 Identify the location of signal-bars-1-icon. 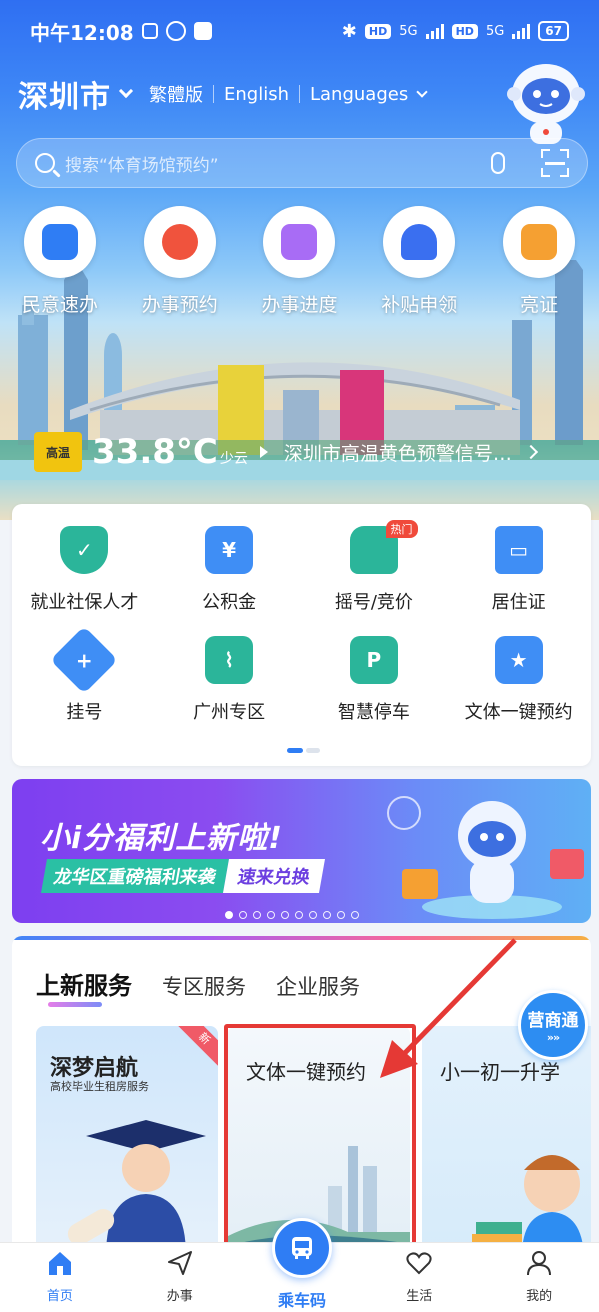
(434, 31).